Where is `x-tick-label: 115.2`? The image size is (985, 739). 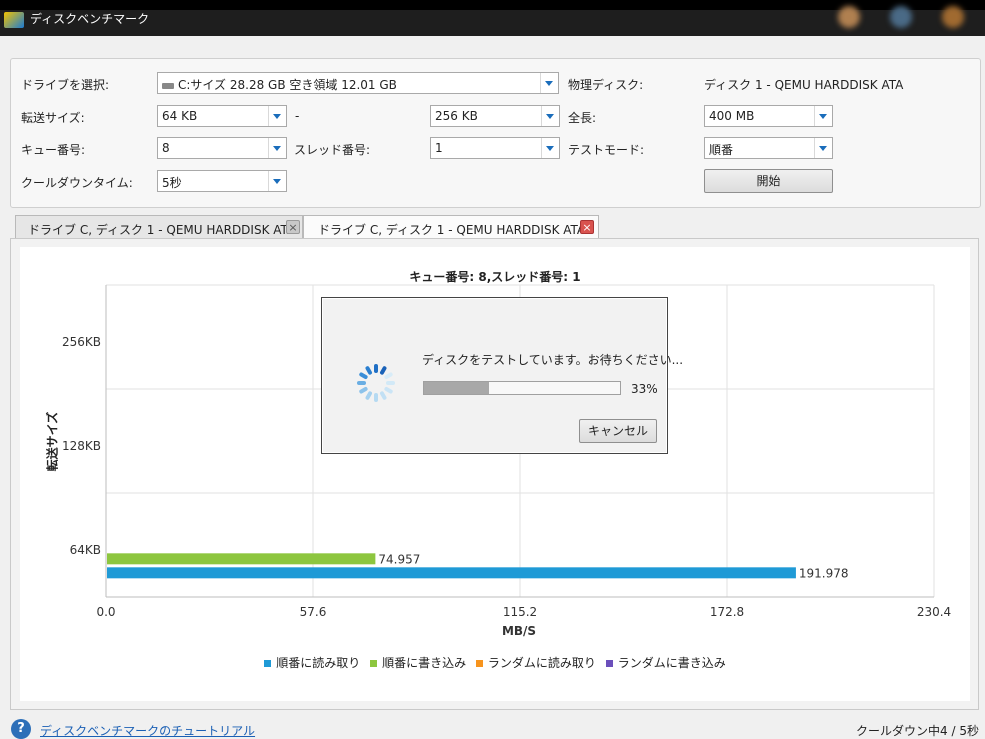
x-tick-label: 115.2 is located at coordinates (520, 612).